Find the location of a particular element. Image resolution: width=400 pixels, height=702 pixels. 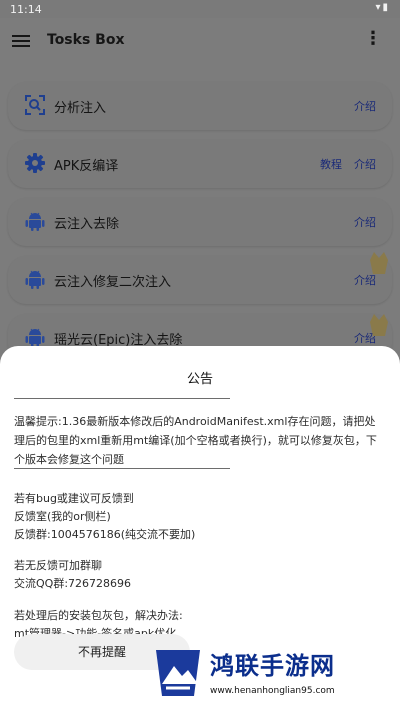

feedback-line: 反馈群:1004576186(纯交流不要加) is located at coordinates (105, 534).